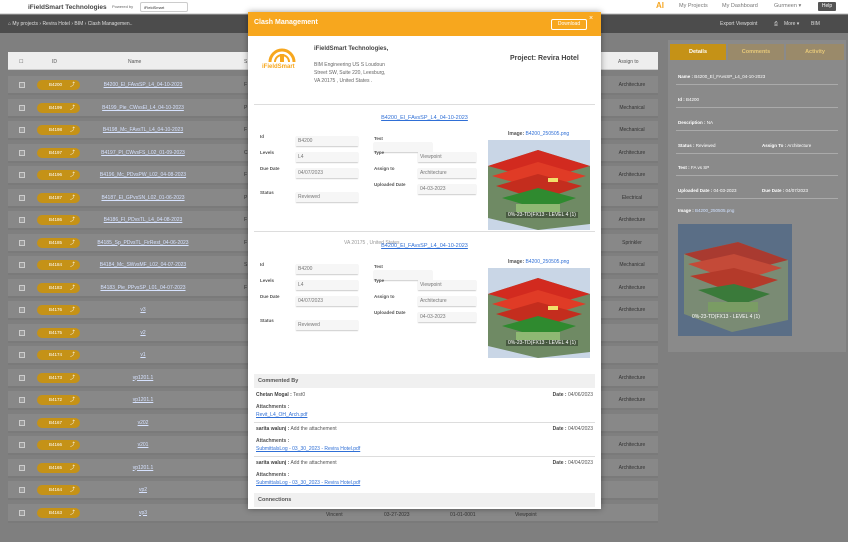  Describe the element at coordinates (143, 445) in the screenshot. I see `clash-name-link: v201` at that location.